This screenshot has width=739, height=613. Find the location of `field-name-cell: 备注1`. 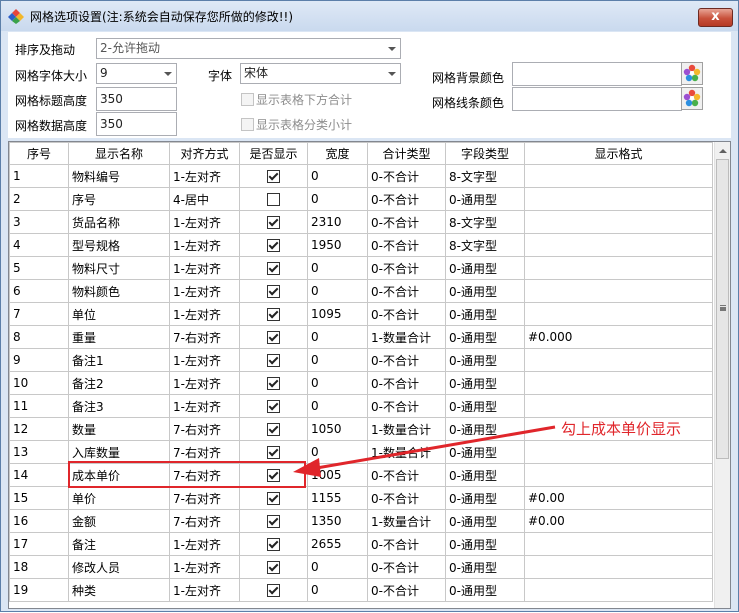

field-name-cell: 备注1 is located at coordinates (119, 360).